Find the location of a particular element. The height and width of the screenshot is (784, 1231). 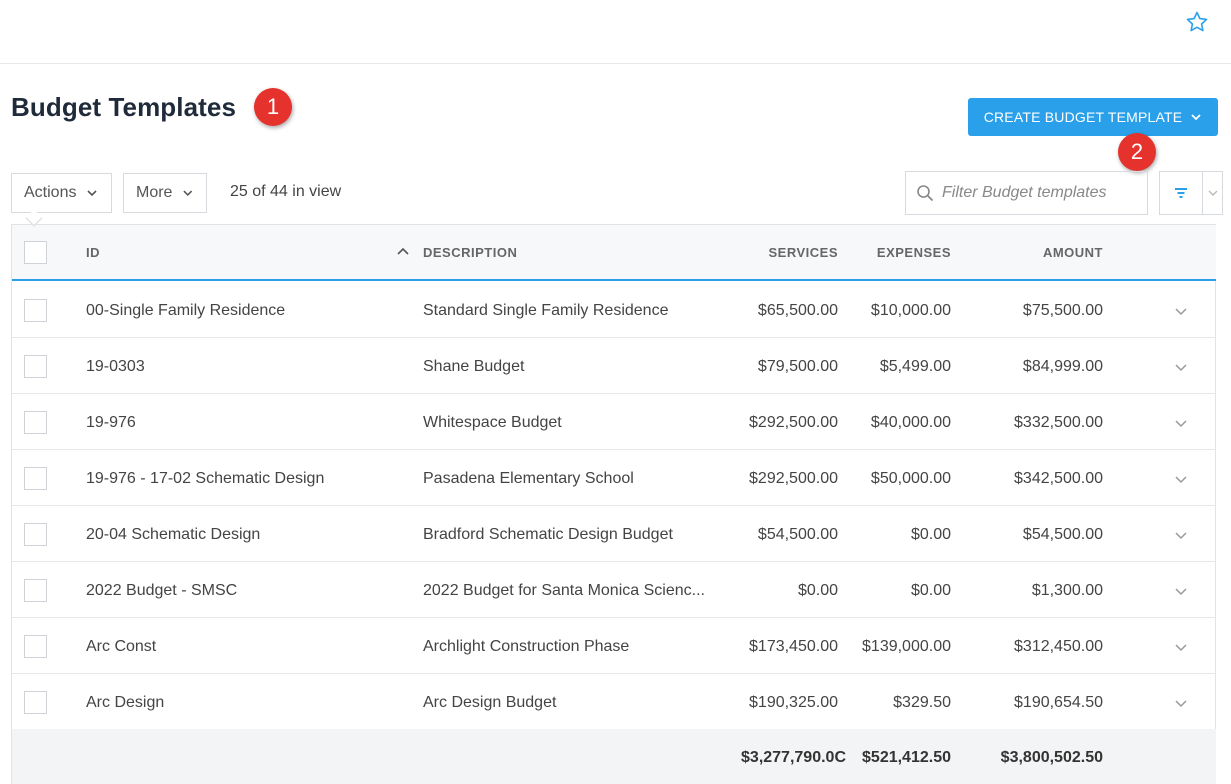

sort-ascending-icon is located at coordinates (403, 251).